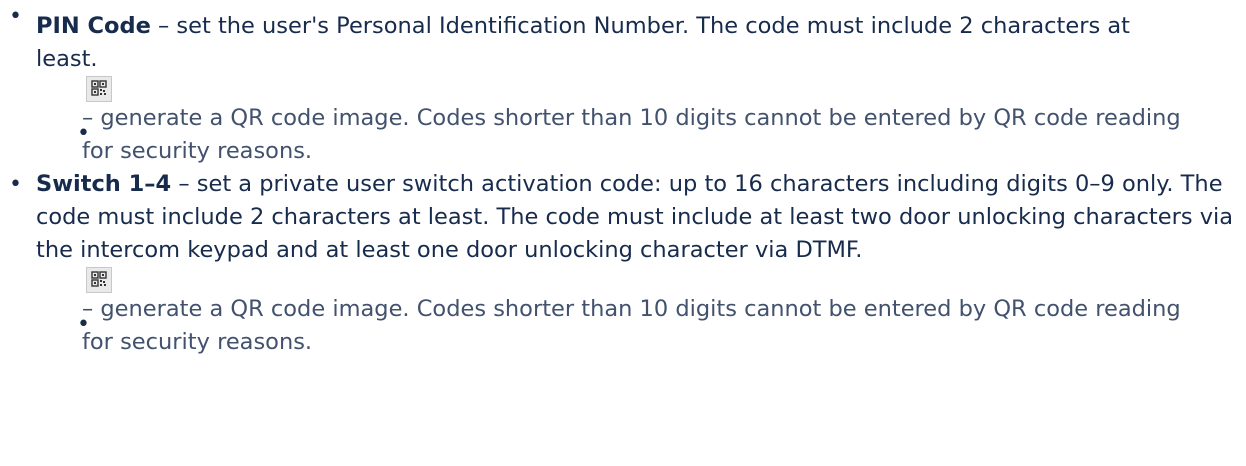 The width and height of the screenshot is (1246, 466). Describe the element at coordinates (104, 184) in the screenshot. I see `term-switch: Switch 1–4` at that location.